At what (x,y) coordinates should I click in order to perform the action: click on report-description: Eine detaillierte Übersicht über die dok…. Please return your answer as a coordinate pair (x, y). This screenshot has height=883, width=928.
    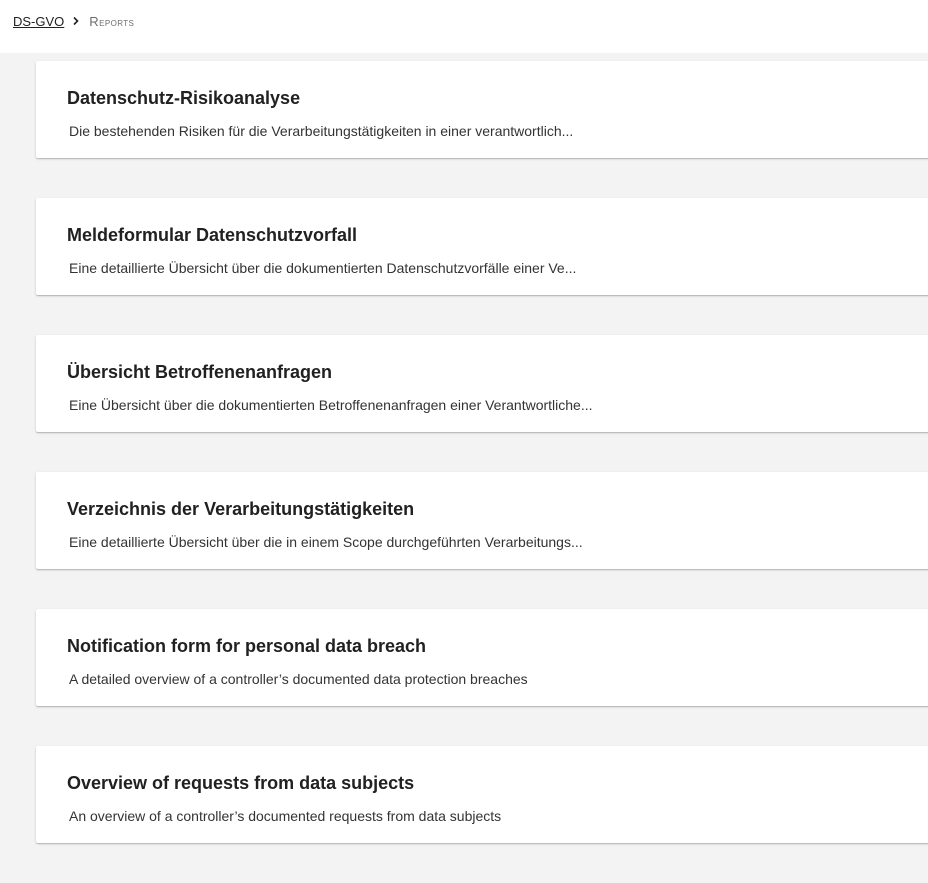
    Looking at the image, I should click on (323, 268).